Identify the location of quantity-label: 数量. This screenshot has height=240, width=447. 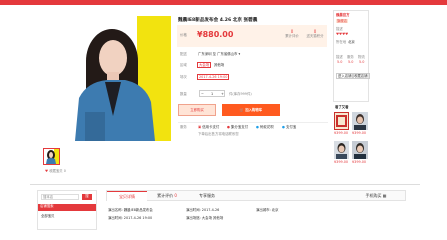
(183, 94).